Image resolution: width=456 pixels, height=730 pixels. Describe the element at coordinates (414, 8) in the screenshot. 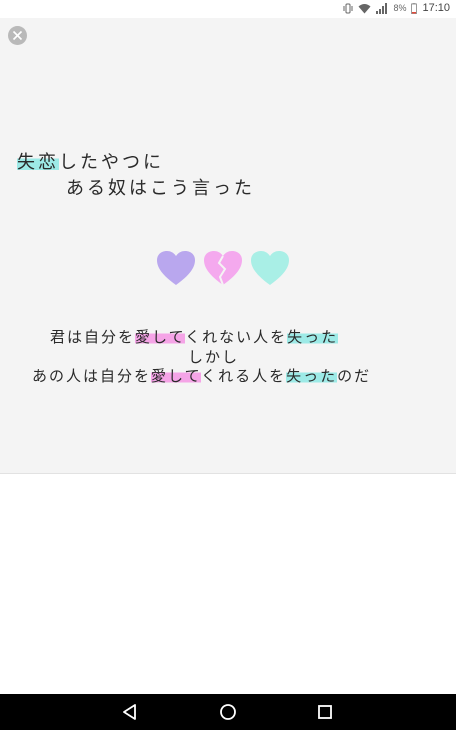

I see `battery-icon` at that location.